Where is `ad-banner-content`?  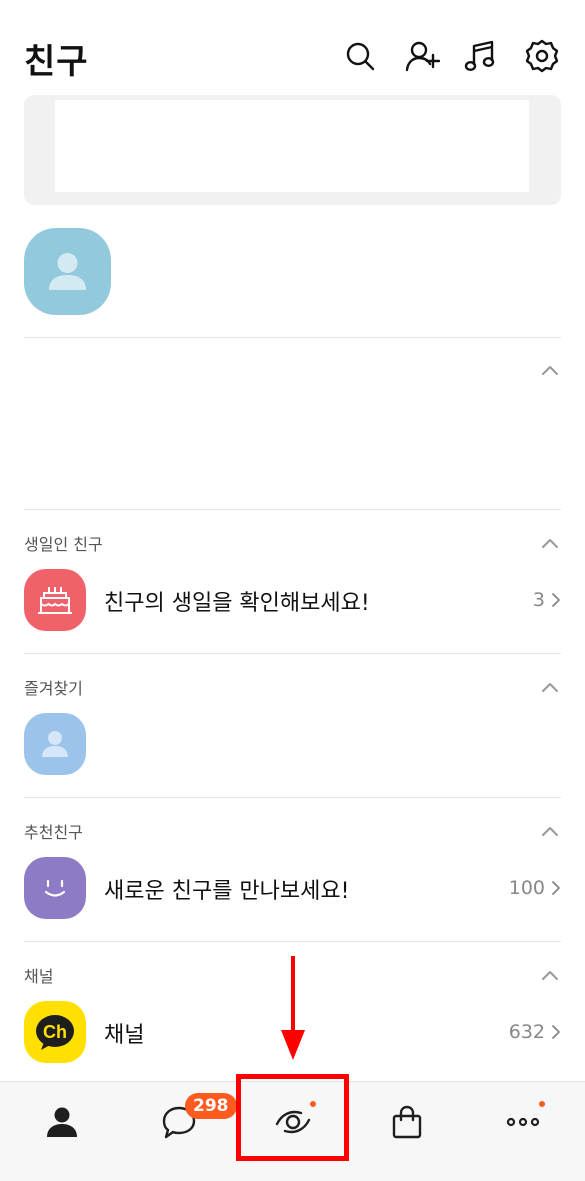
ad-banner-content is located at coordinates (292, 146).